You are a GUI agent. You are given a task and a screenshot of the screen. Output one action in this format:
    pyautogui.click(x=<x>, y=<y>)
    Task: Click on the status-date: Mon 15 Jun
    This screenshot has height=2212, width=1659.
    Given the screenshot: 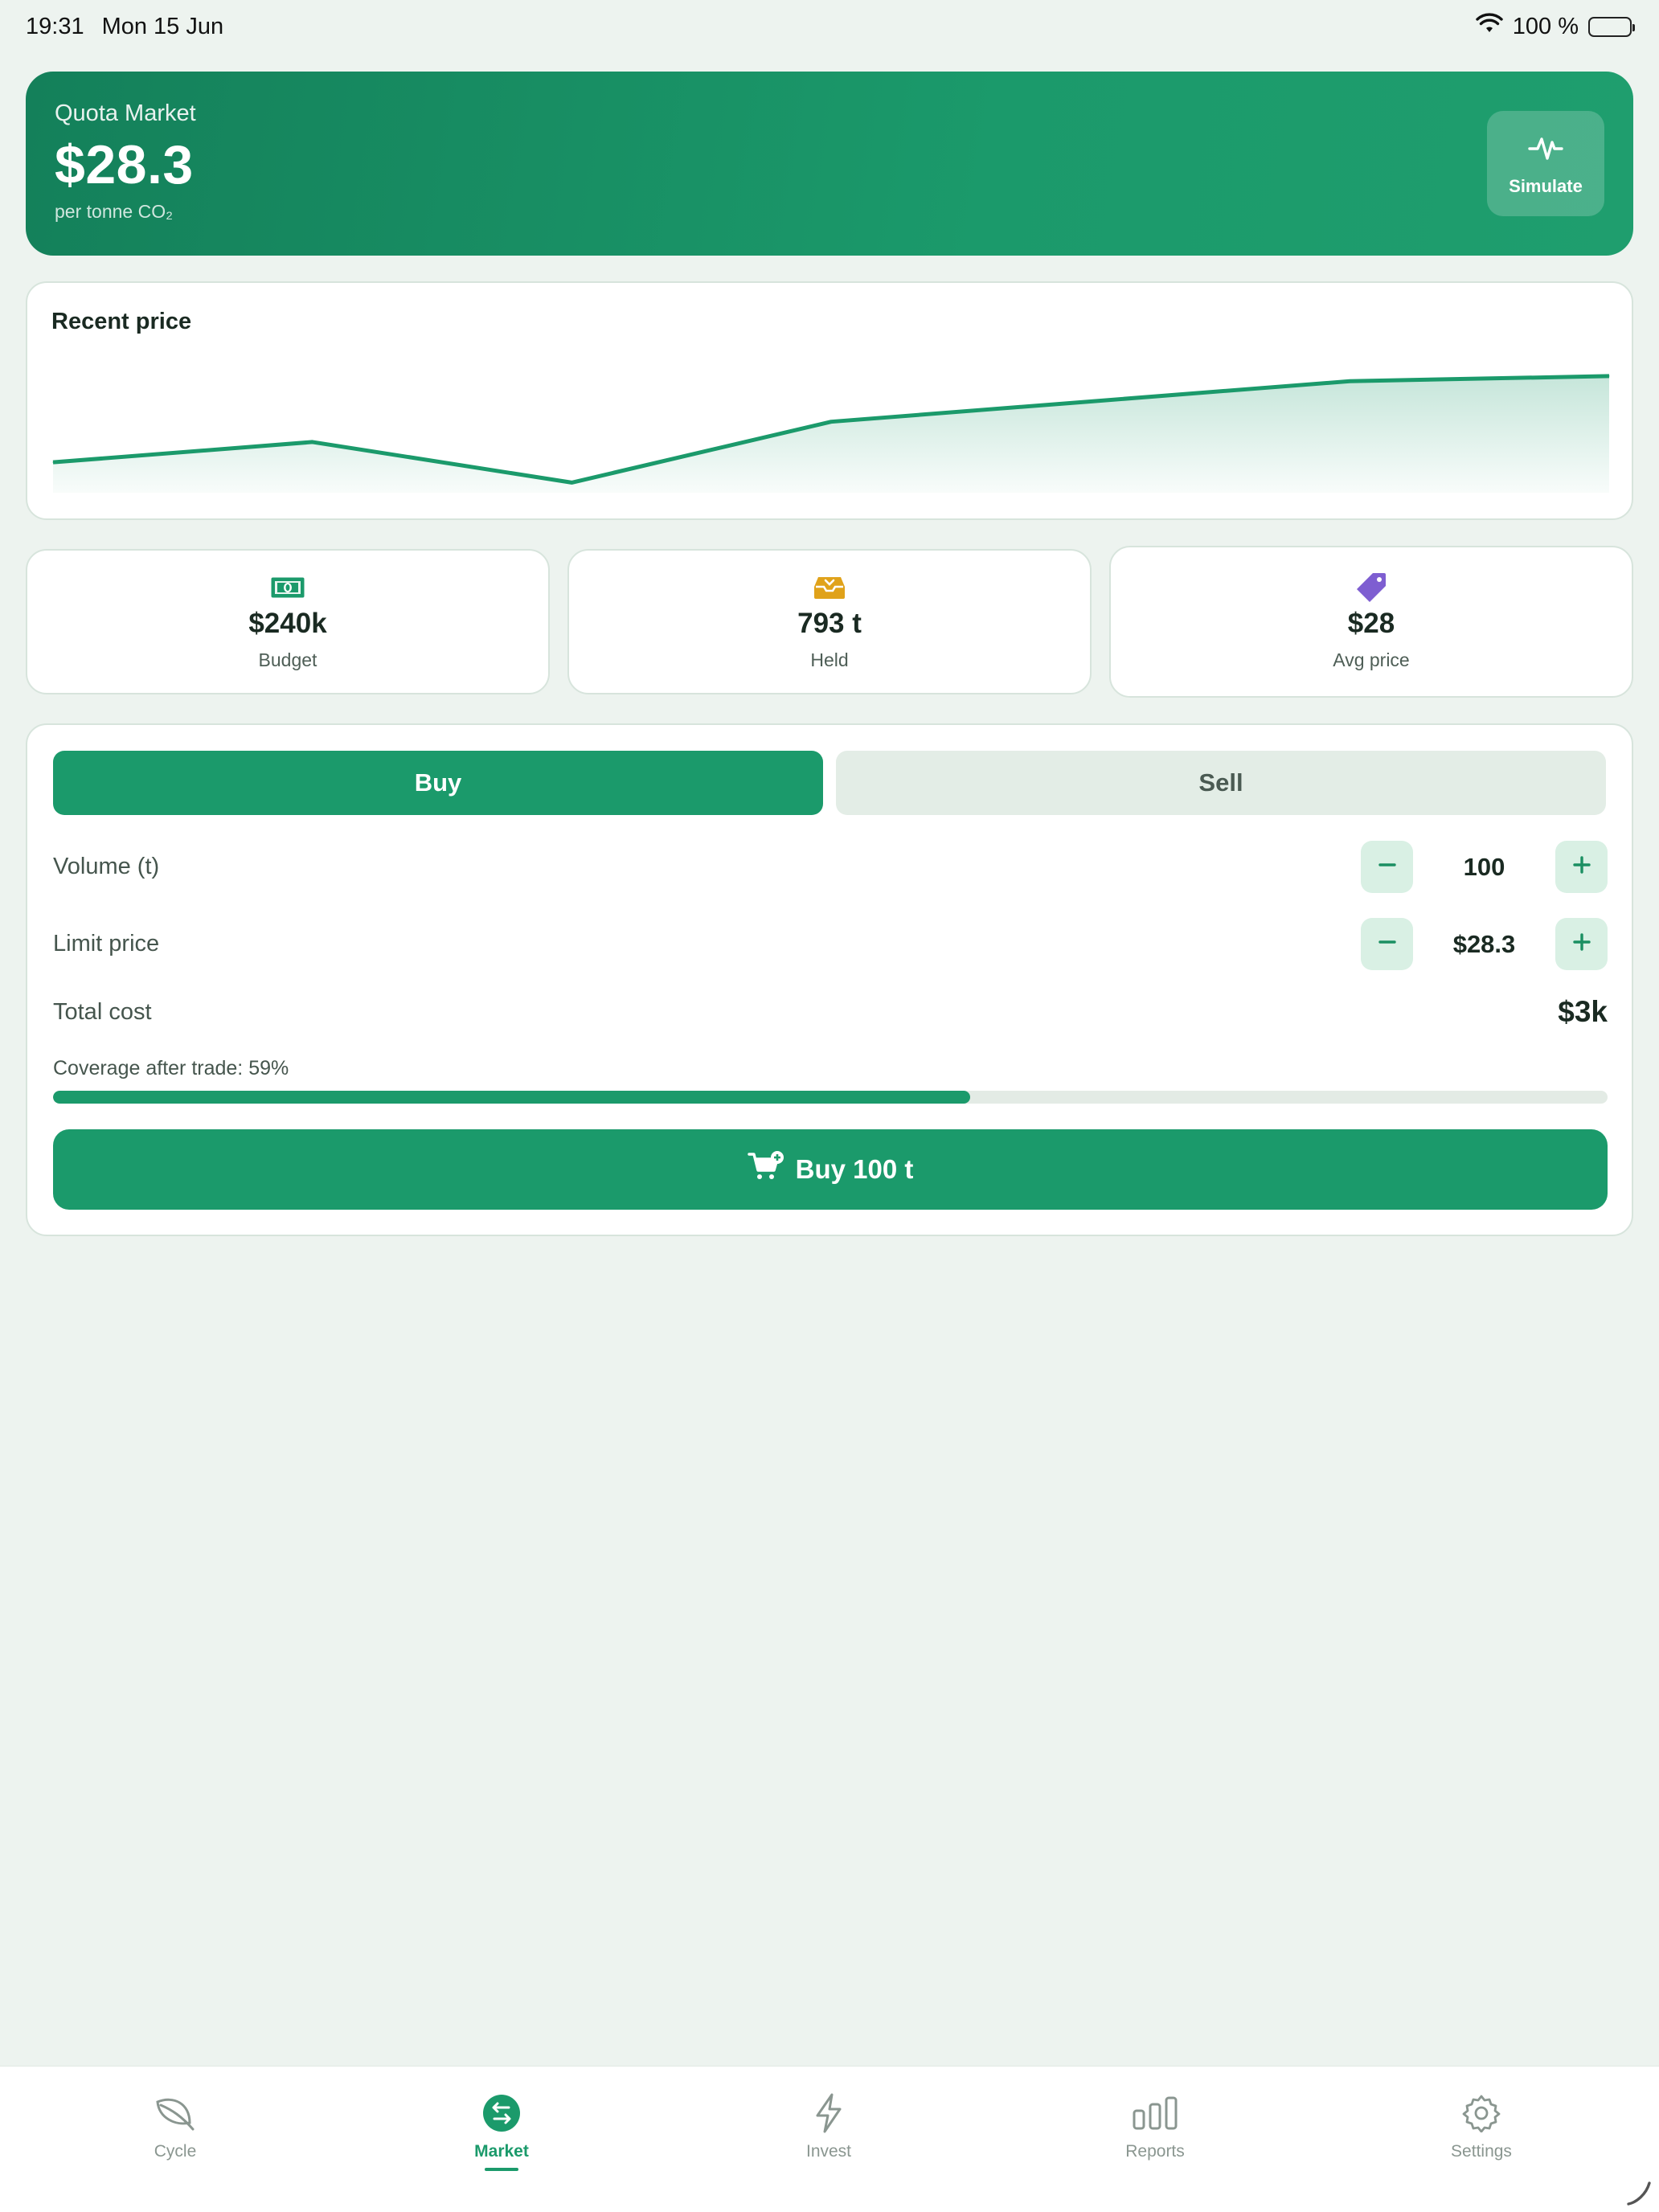 What is the action you would take?
    pyautogui.click(x=162, y=26)
    